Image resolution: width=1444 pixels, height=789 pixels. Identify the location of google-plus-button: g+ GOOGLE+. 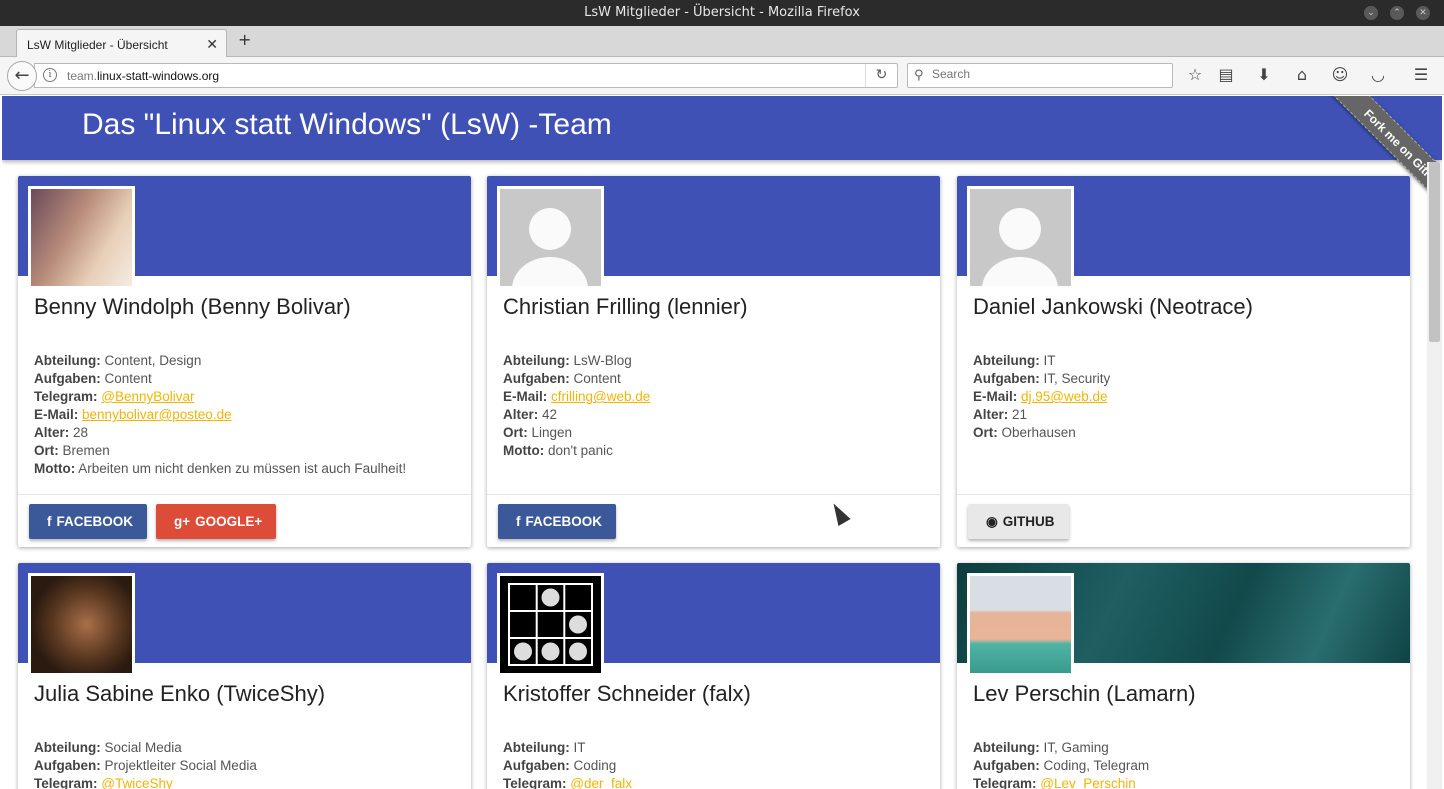
(216, 521).